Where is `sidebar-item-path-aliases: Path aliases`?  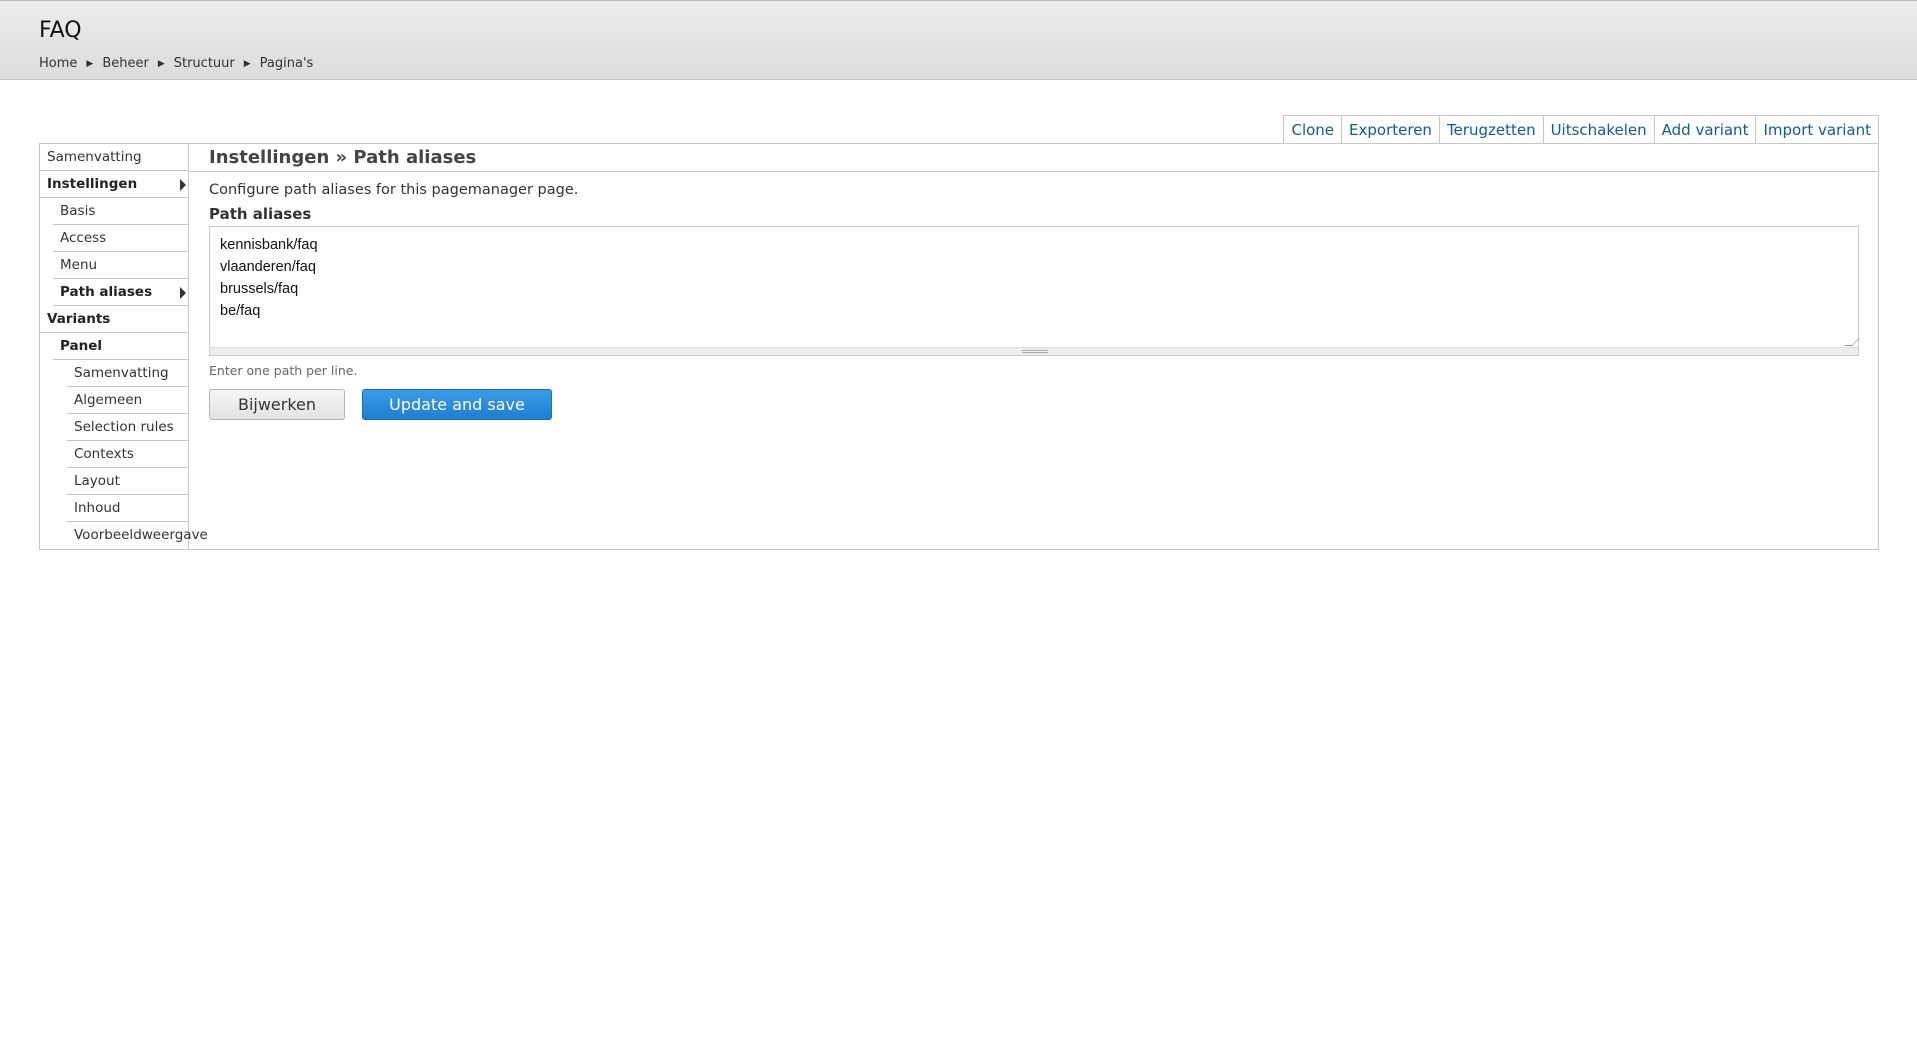 sidebar-item-path-aliases: Path aliases is located at coordinates (120, 292).